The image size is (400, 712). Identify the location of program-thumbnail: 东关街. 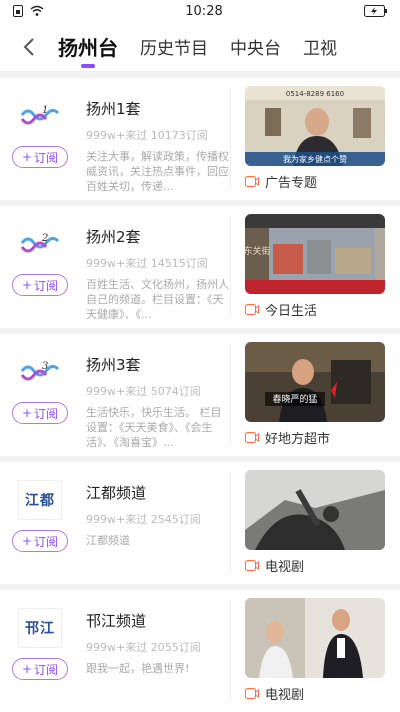
(315, 254).